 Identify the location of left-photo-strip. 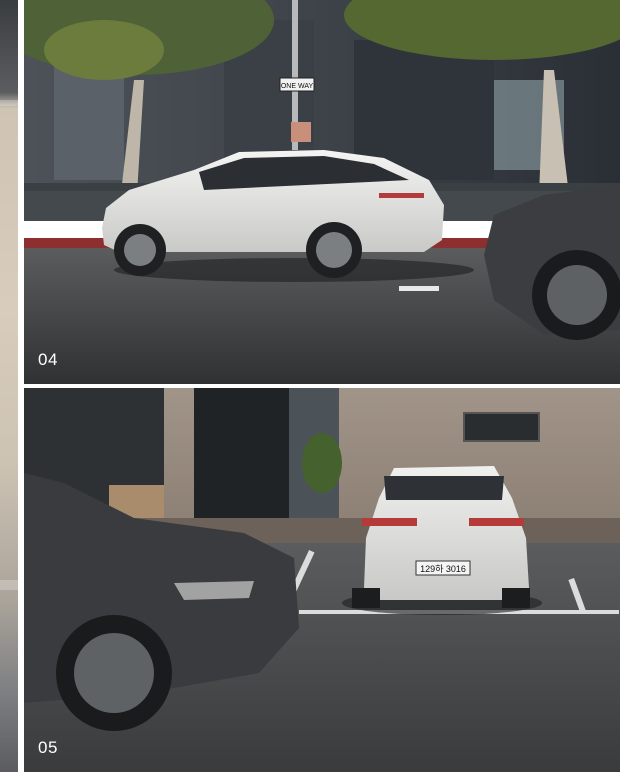
(9, 386).